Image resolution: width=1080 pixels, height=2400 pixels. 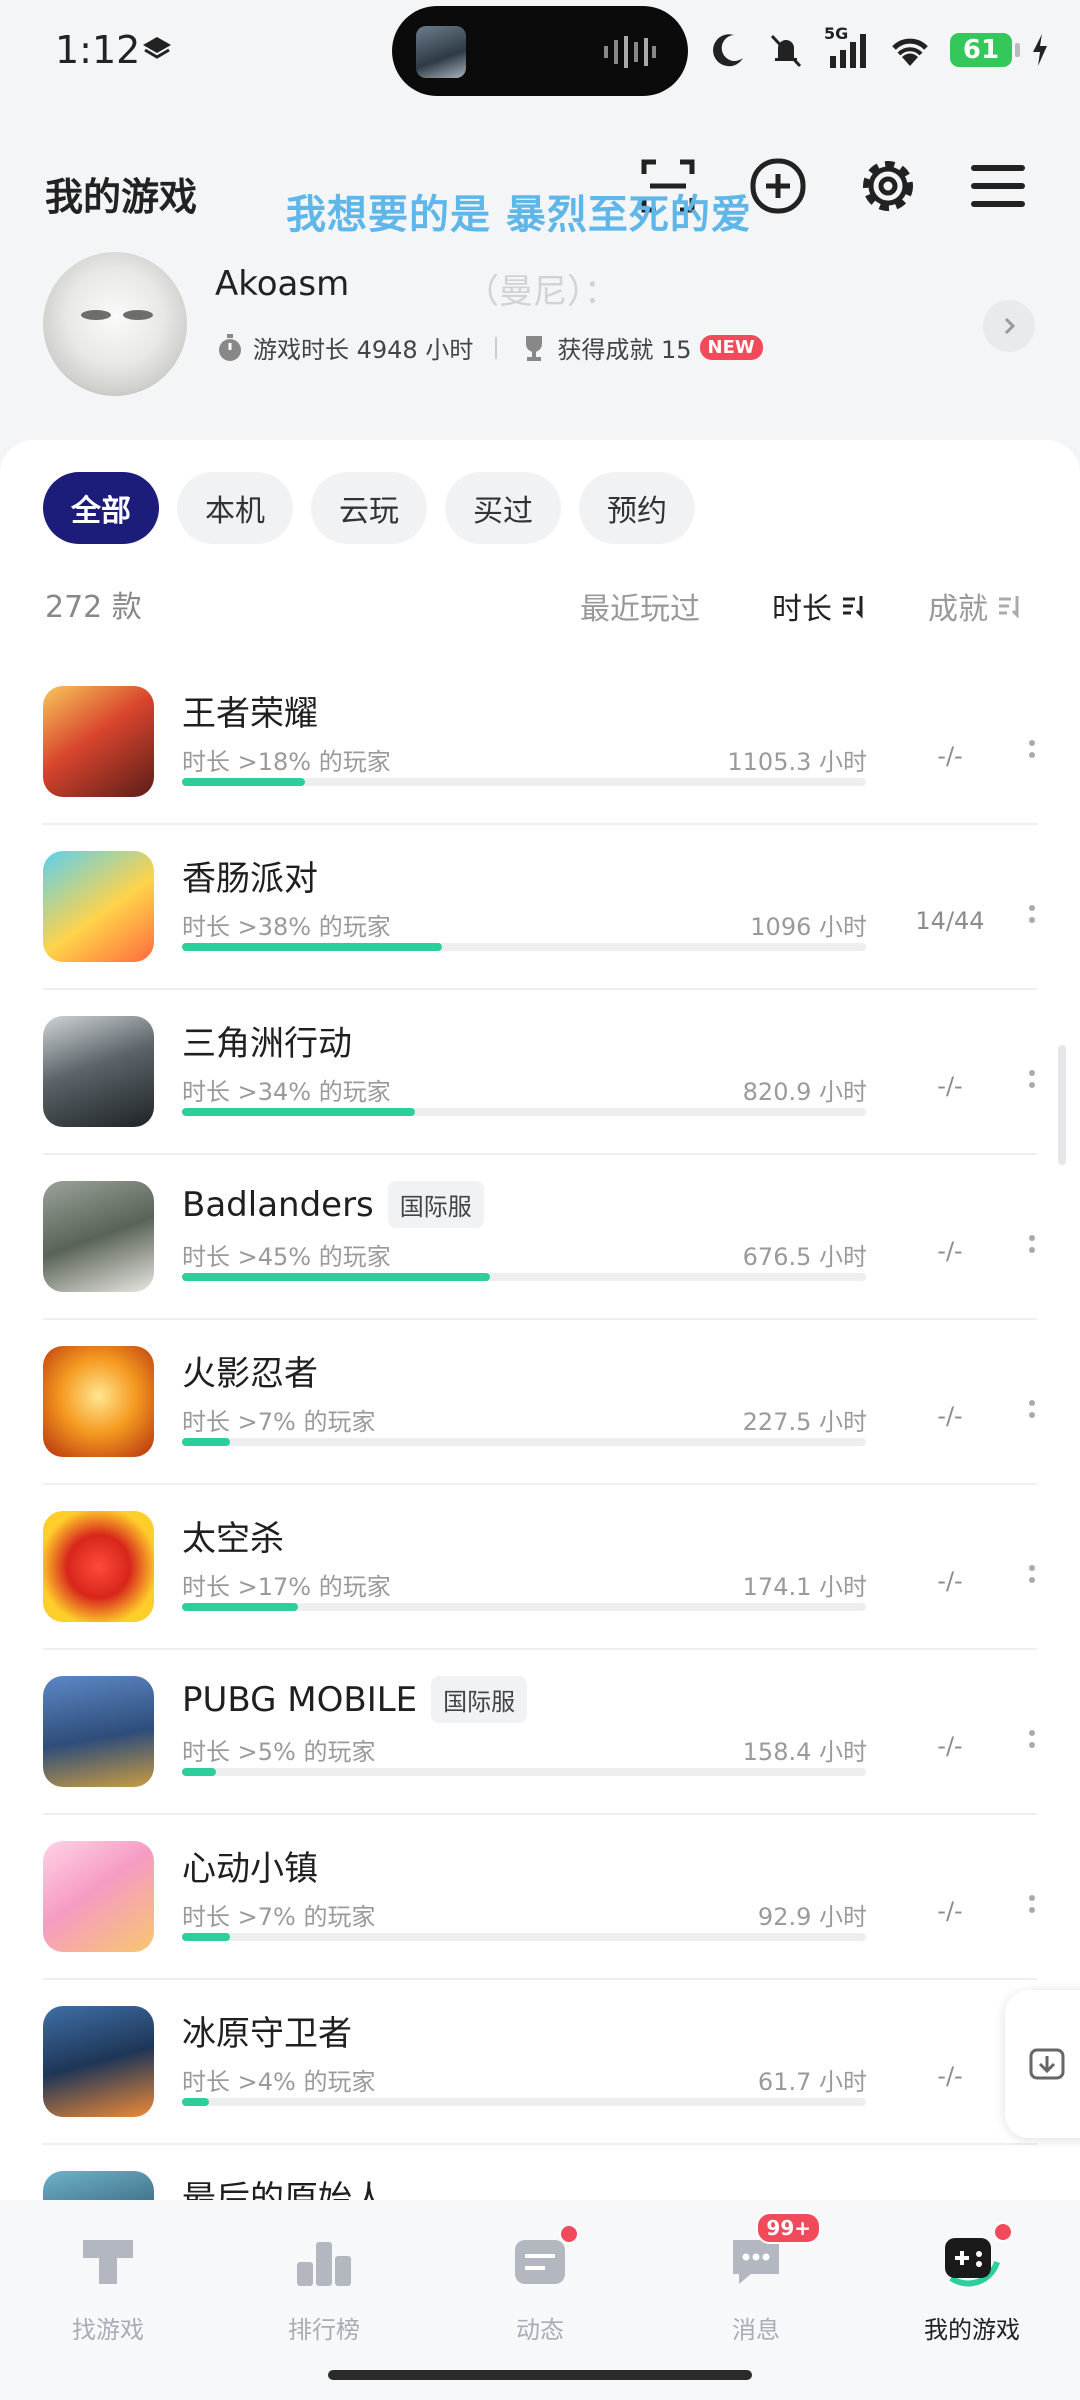 I want to click on game-name-wrap: 王者荣耀, so click(x=250, y=710).